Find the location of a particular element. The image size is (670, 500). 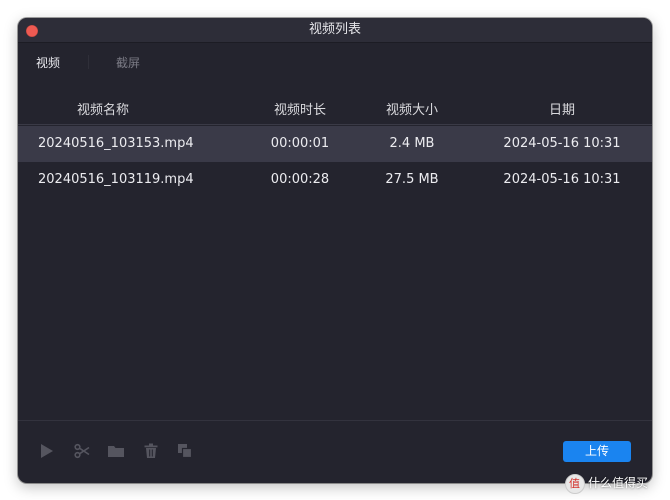

copy-icon is located at coordinates (185, 451).